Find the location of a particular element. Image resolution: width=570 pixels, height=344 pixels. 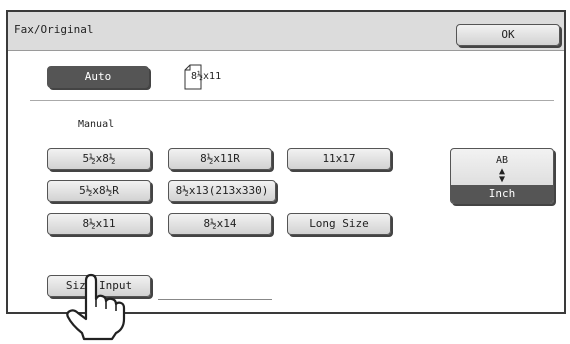

unit-toggle-button: AB ▲ ▼ Inch is located at coordinates (502, 176).